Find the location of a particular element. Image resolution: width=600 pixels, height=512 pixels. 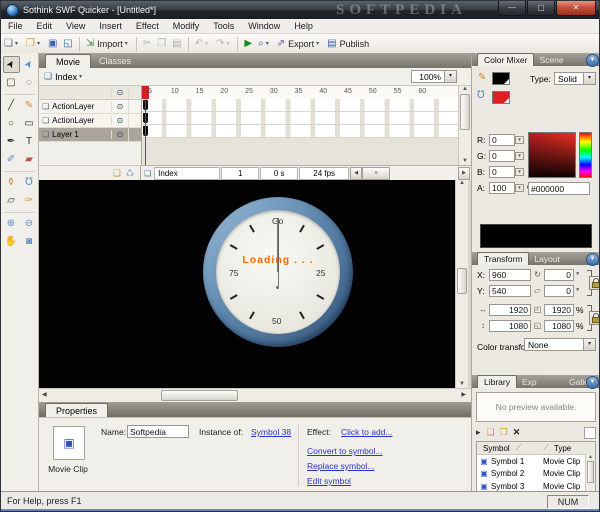

library-row-symbol1: ▣ Symbol 1 Movie Clip is located at coordinates (536, 461).